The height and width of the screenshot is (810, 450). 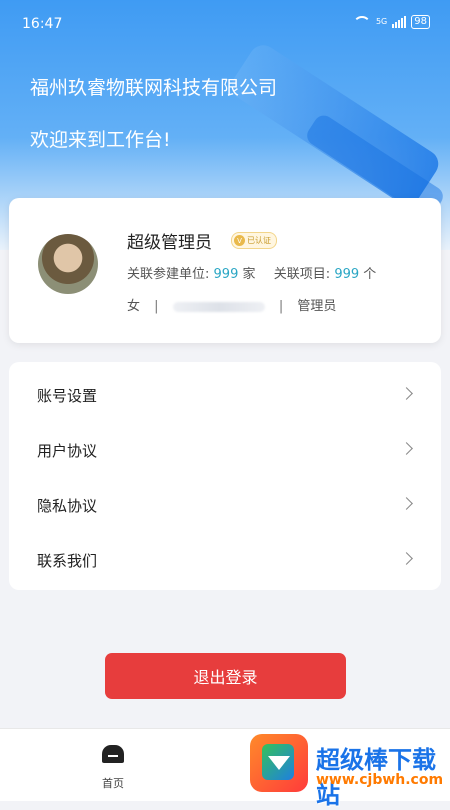 I want to click on menu-item-label: 联系我们, so click(x=67, y=561).